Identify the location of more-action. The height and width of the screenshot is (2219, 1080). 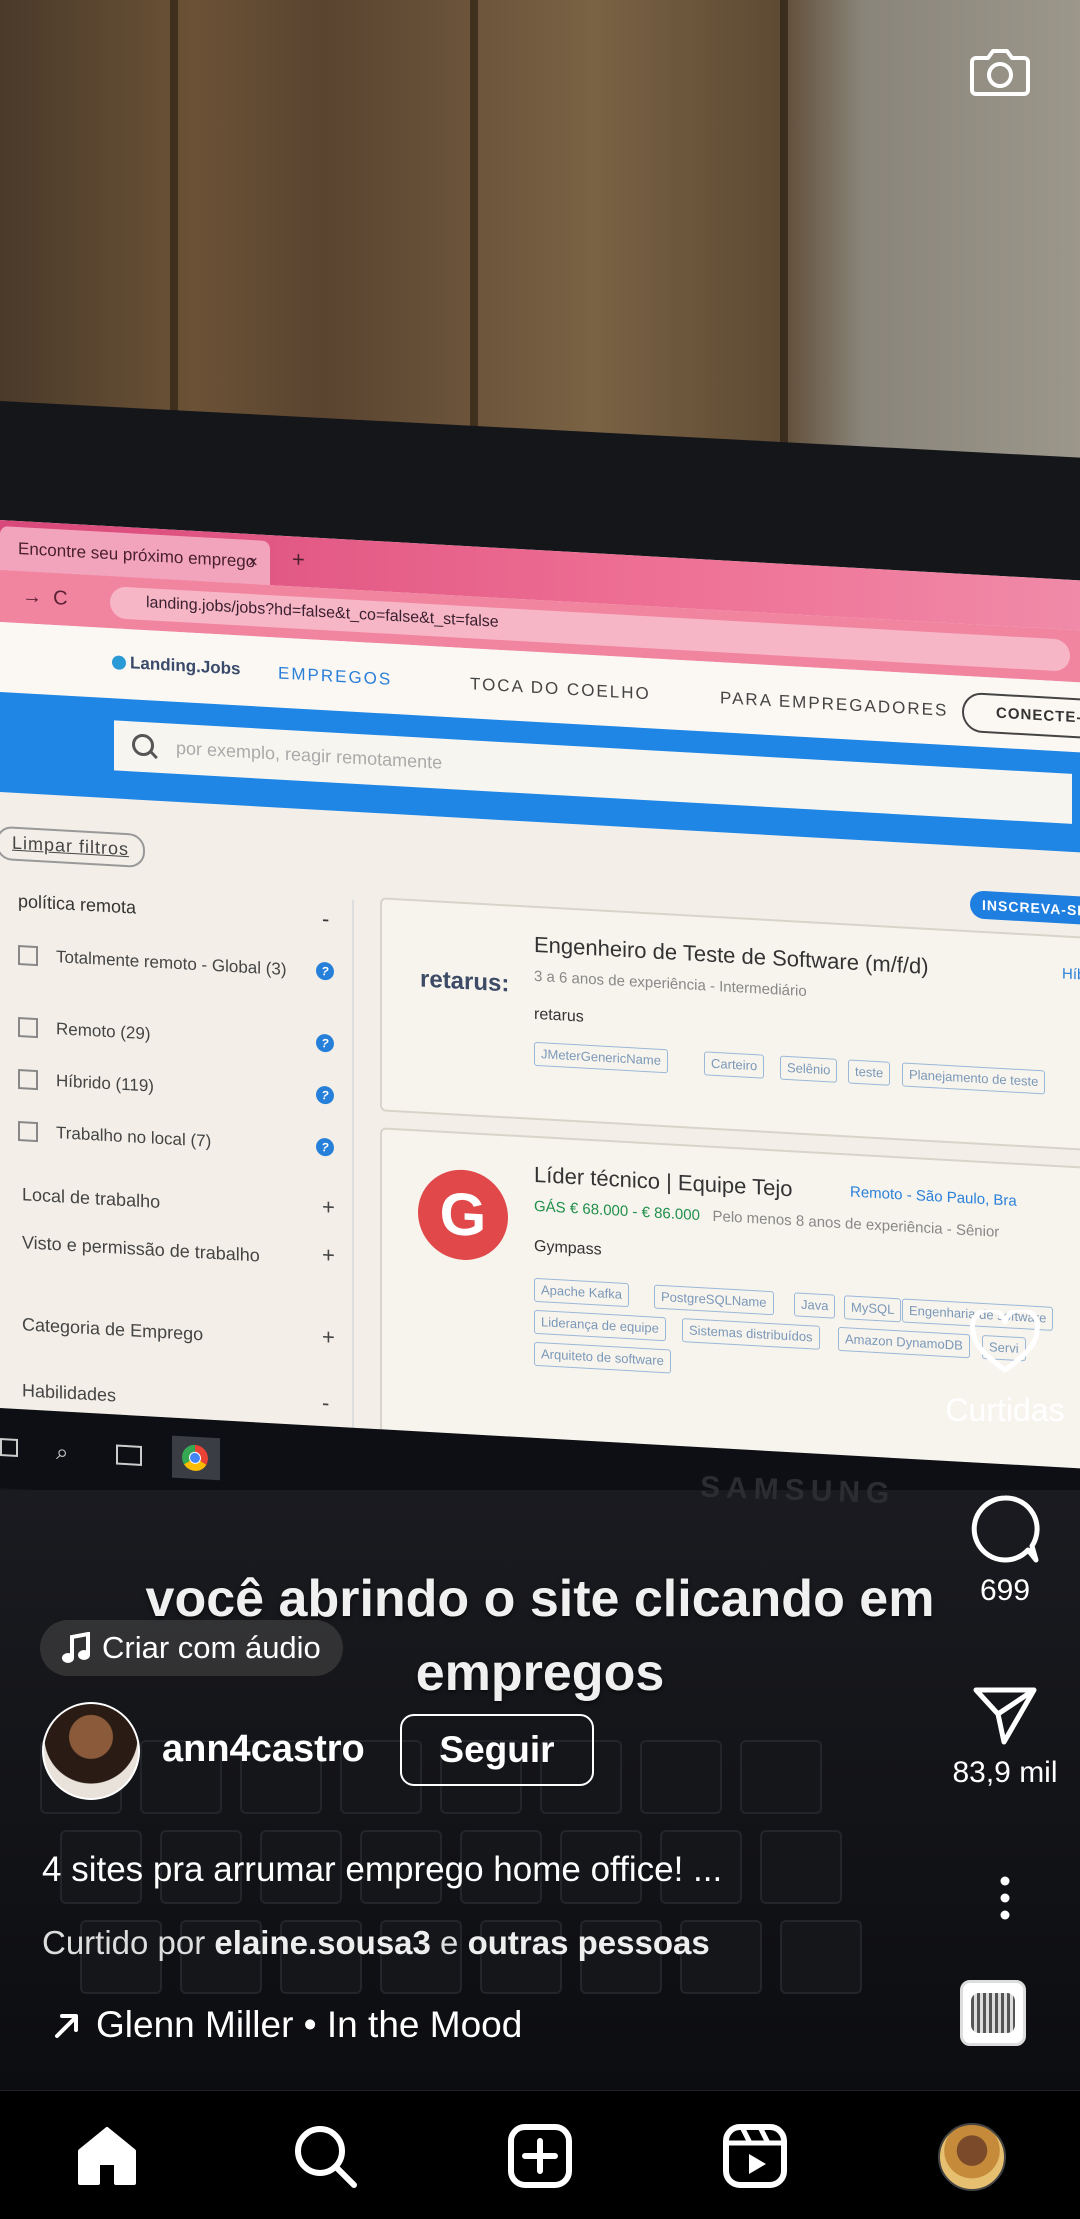
(1005, 1898).